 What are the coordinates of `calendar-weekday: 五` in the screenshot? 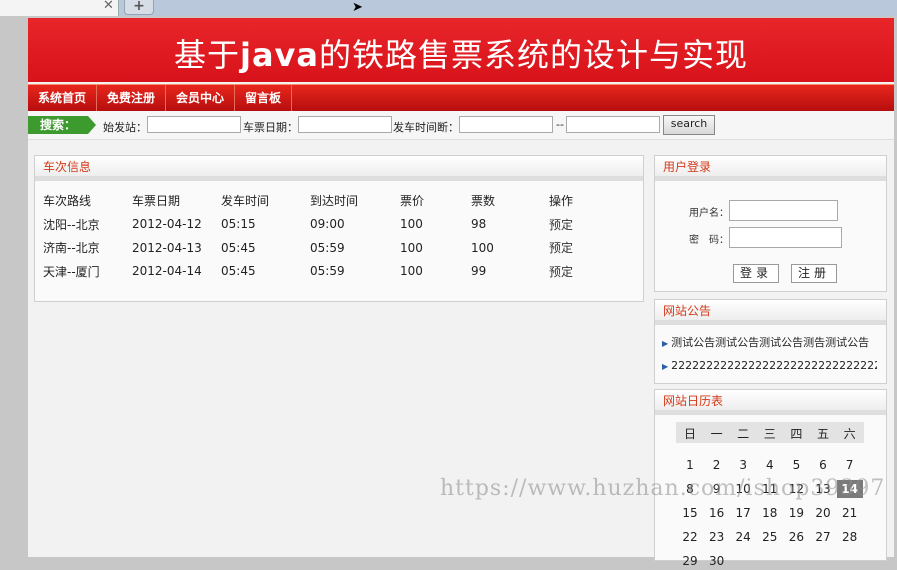 It's located at (822, 434).